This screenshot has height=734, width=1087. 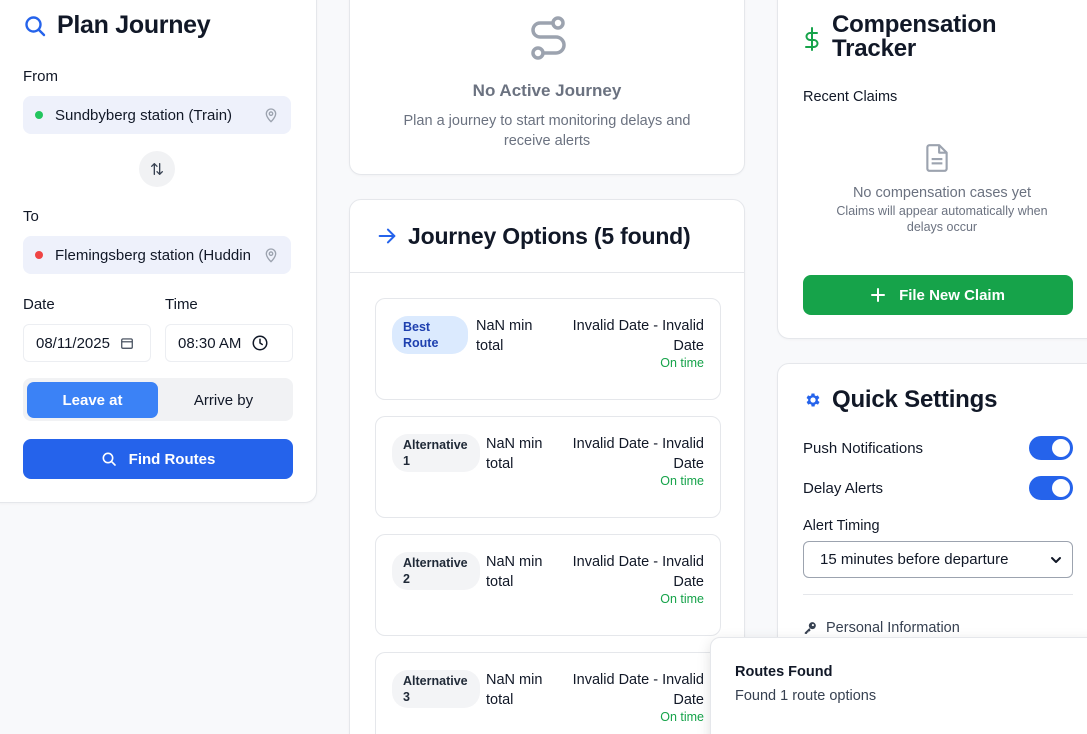 I want to click on push-notifications-label: Push Notifications, so click(x=863, y=448).